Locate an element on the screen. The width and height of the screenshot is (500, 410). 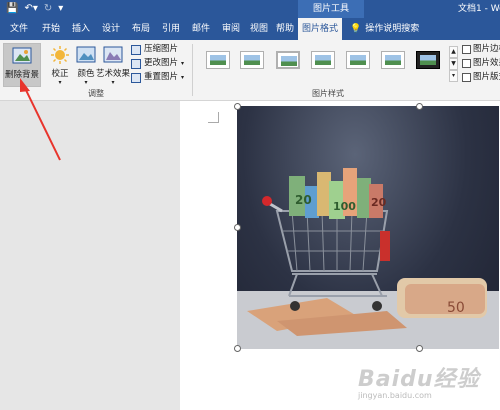
picture-color-icon is located at coordinates (86, 55).